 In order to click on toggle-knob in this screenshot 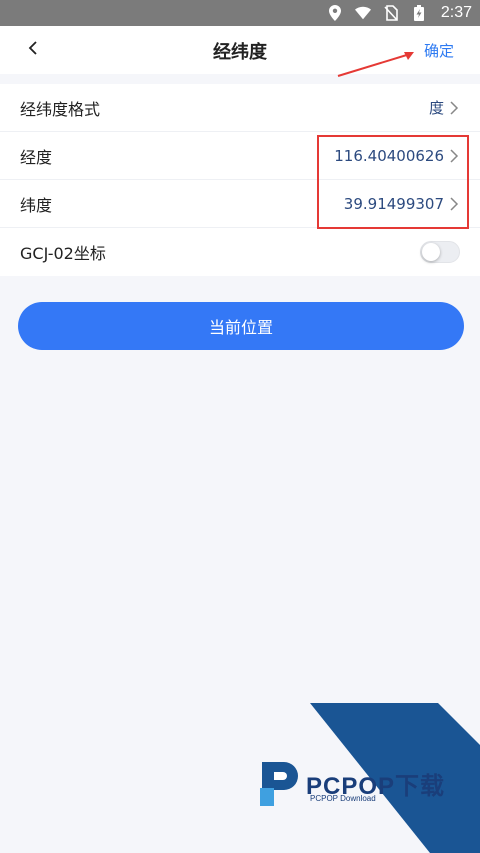, I will do `click(431, 252)`.